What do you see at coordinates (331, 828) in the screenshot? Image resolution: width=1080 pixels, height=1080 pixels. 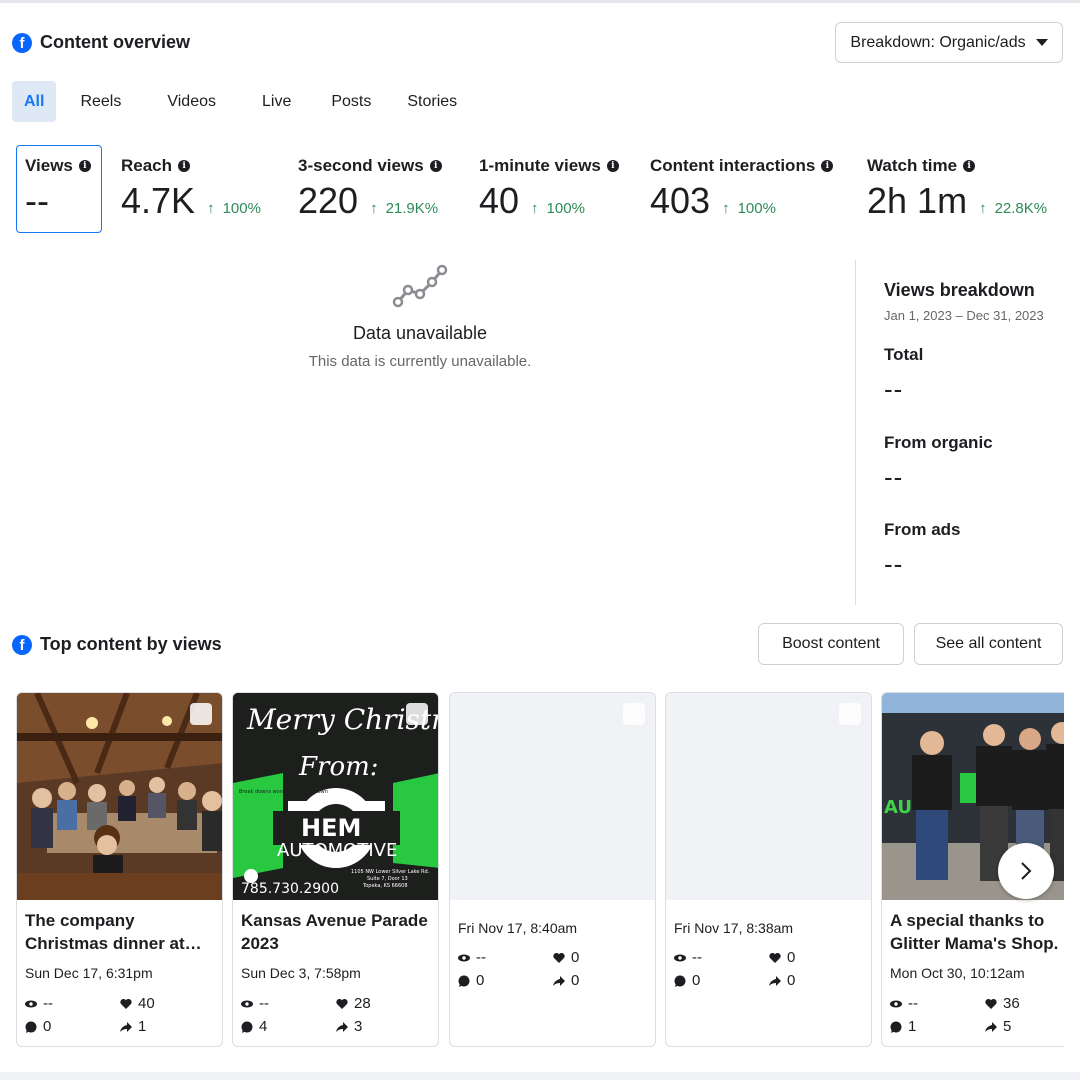 I see `flyer-brand-1: HEM` at bounding box center [331, 828].